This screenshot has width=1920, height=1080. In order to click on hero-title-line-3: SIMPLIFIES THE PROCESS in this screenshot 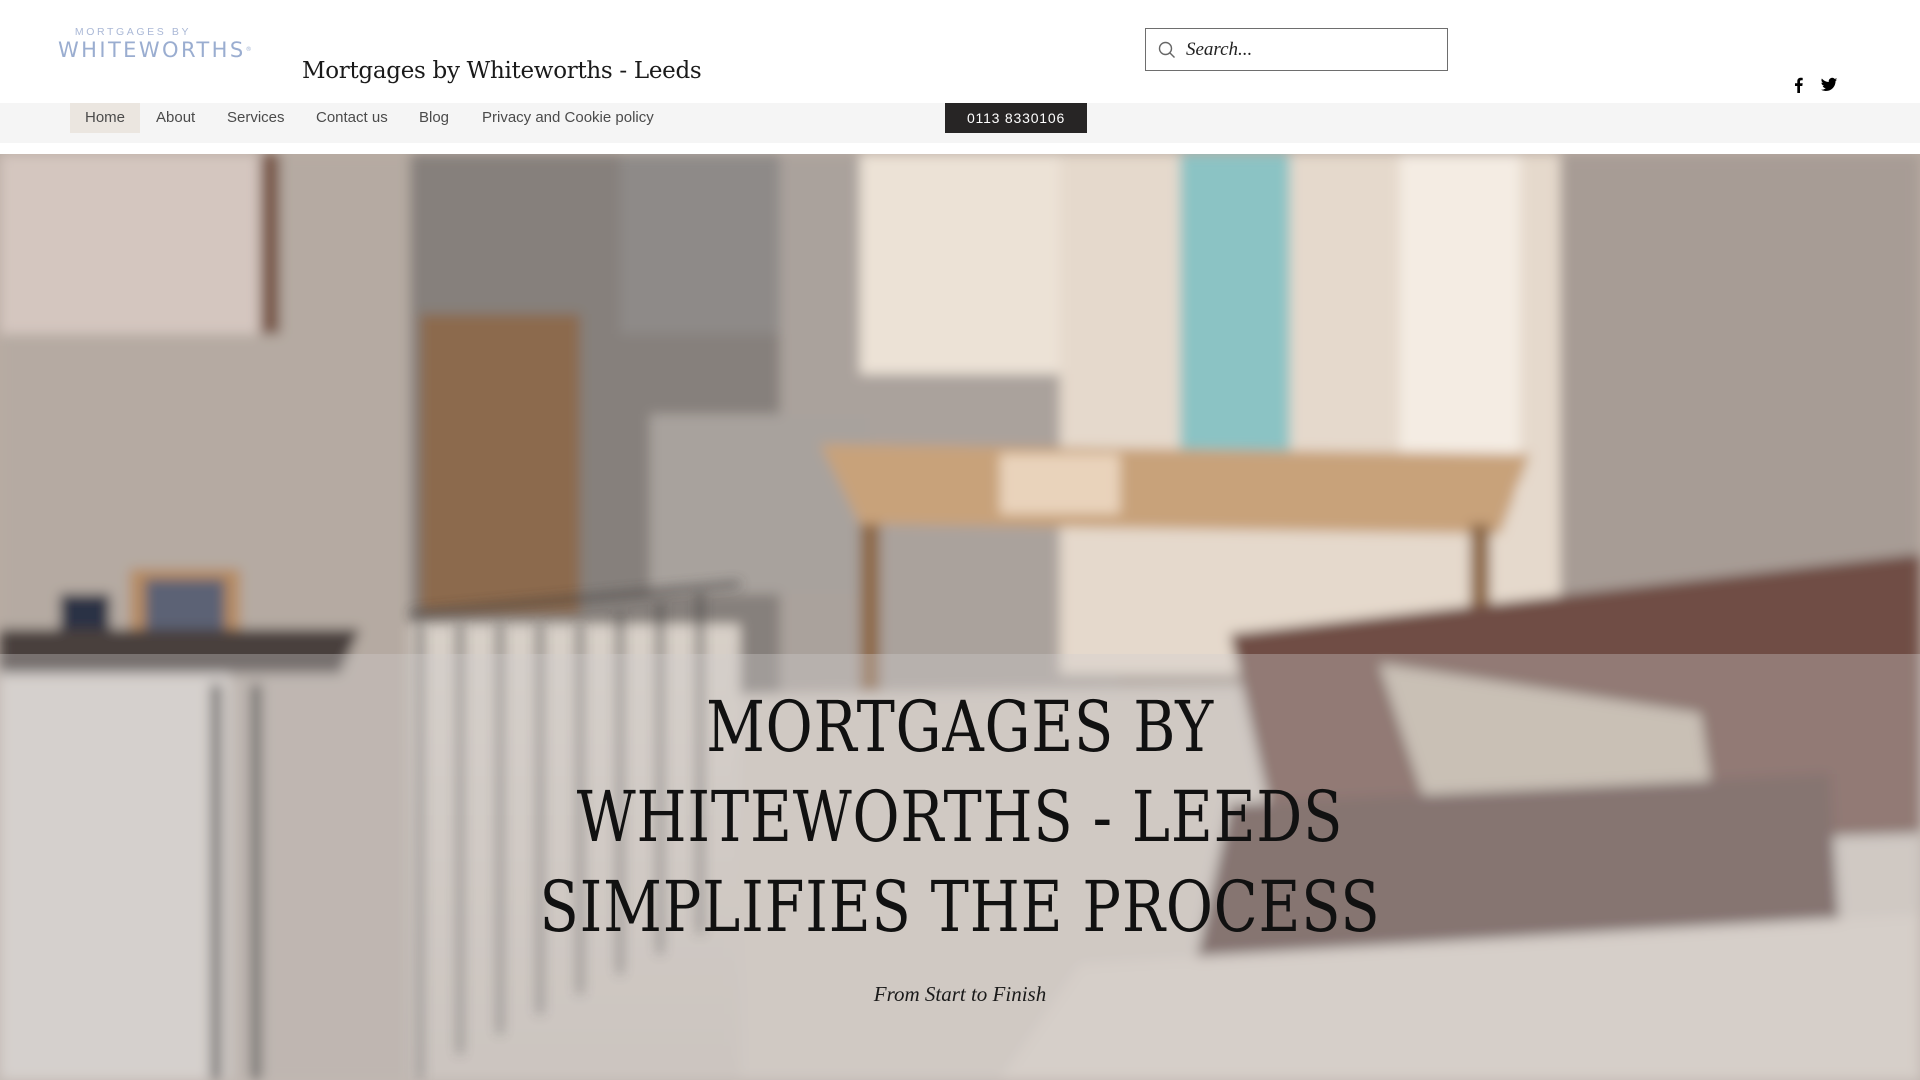, I will do `click(960, 907)`.